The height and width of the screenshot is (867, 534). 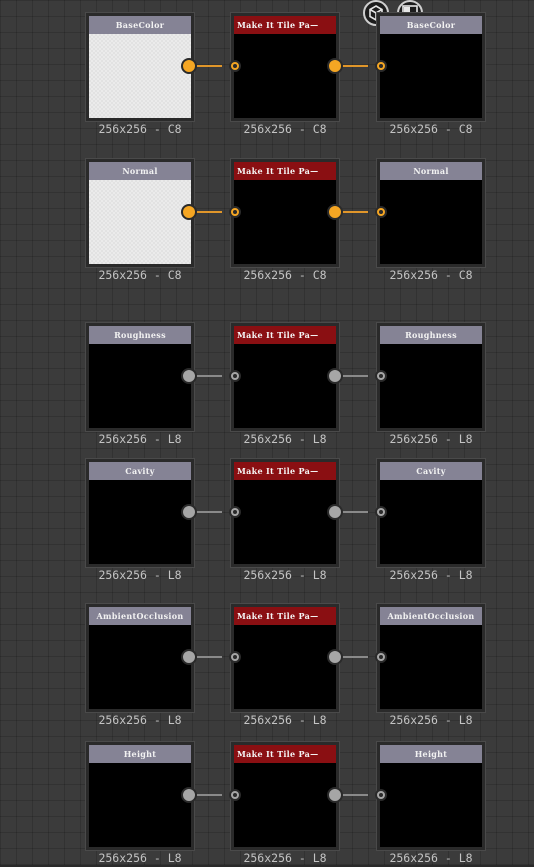 I want to click on input-node-roughness: Roughness, so click(x=140, y=377).